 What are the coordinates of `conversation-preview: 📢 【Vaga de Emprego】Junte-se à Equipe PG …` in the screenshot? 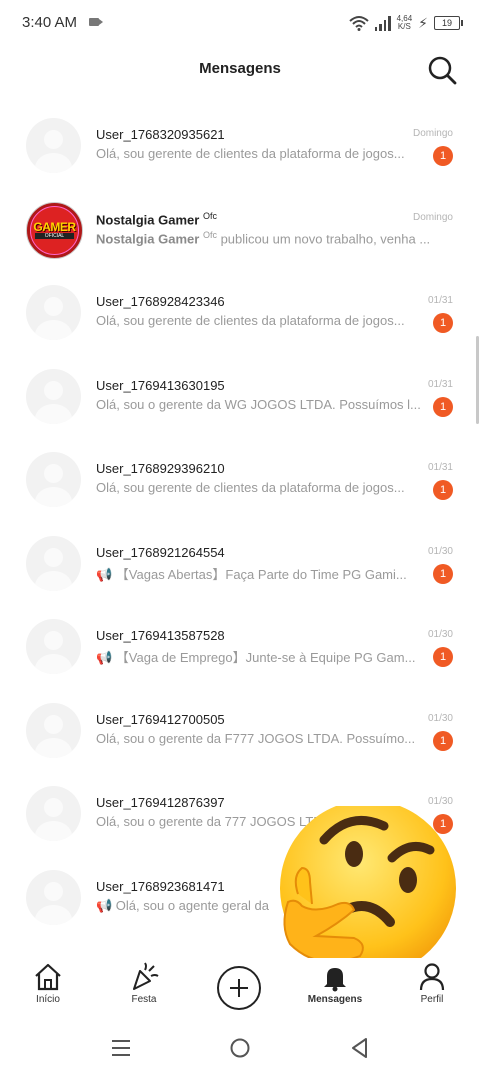 It's located at (256, 657).